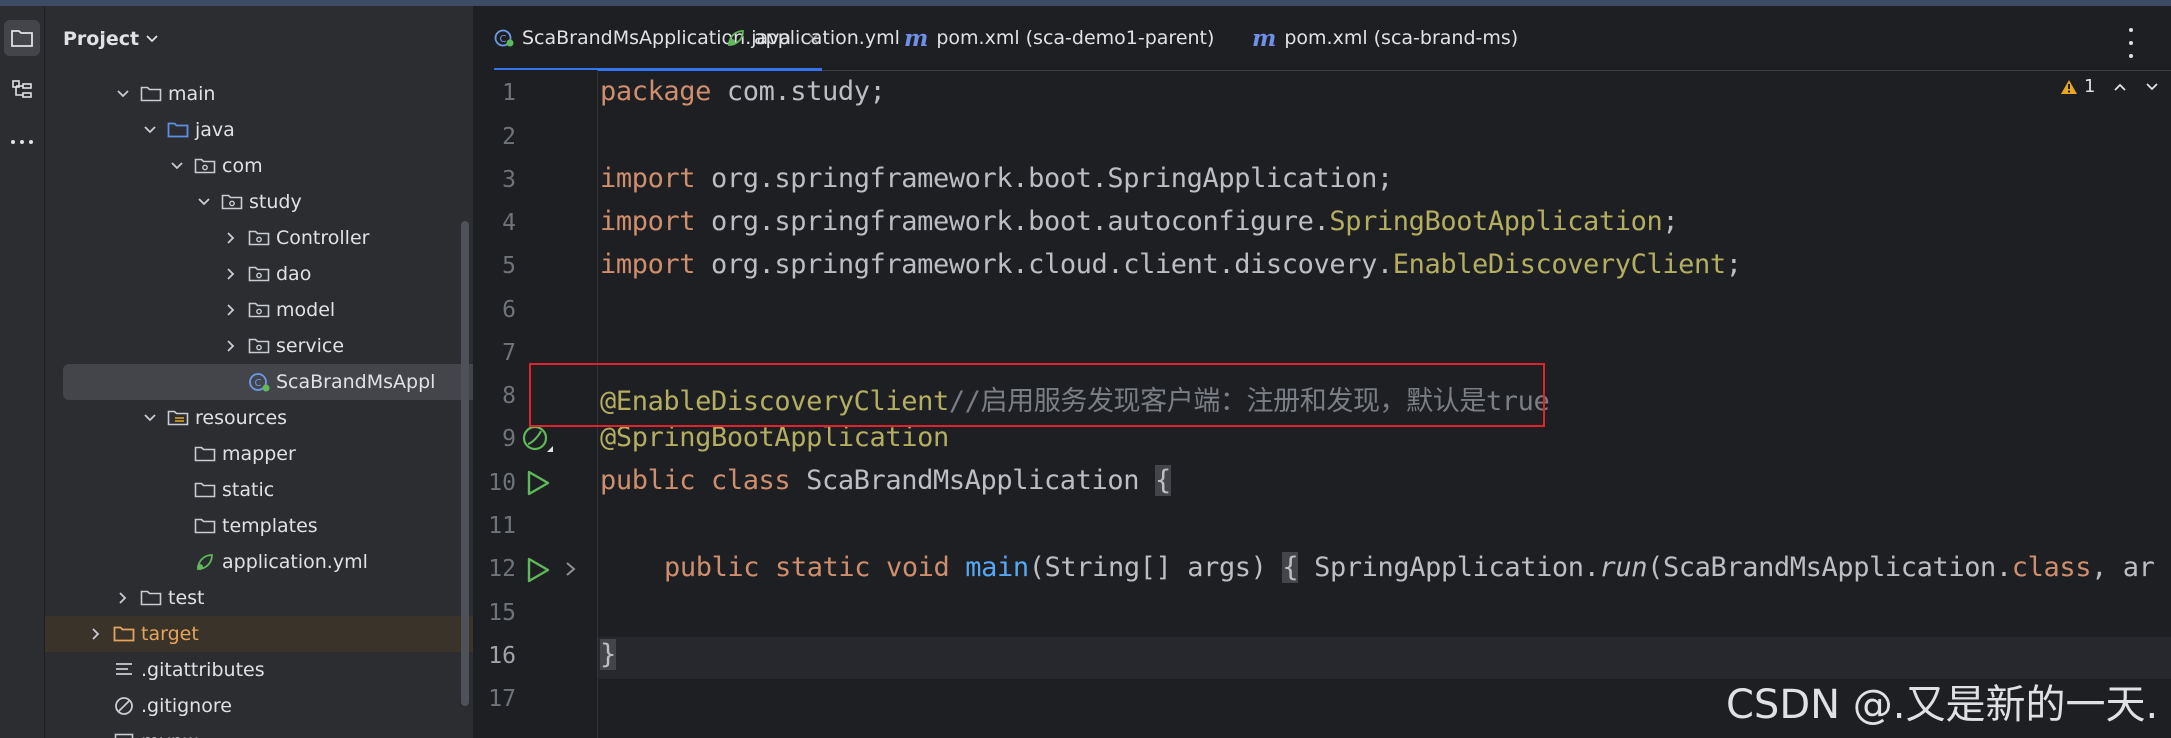 This screenshot has height=738, width=2171. I want to click on watermark: CSDN @.又是新的一天., so click(1942, 705).